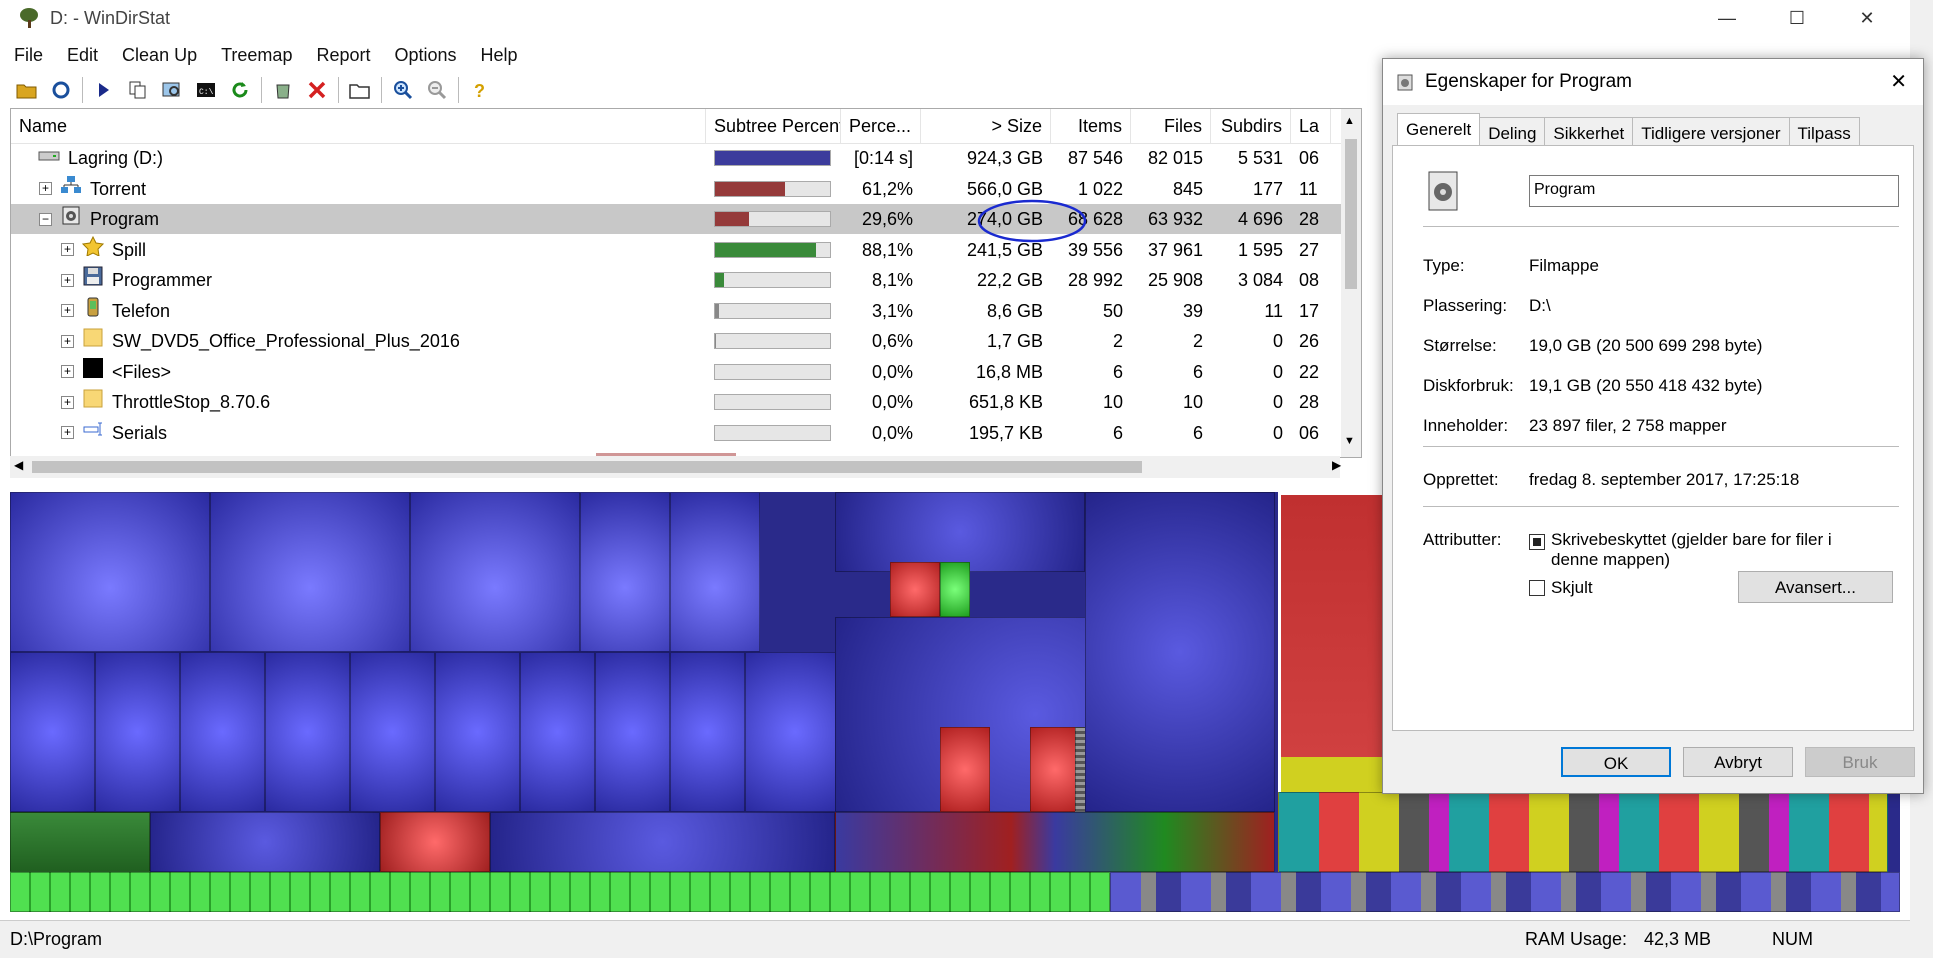 Image resolution: width=1933 pixels, height=958 pixels. I want to click on close-button: ✕, so click(1867, 18).